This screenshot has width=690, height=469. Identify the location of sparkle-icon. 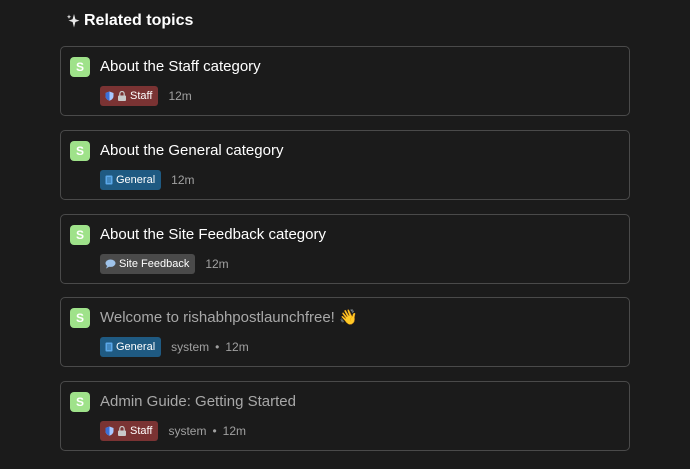
(73, 21).